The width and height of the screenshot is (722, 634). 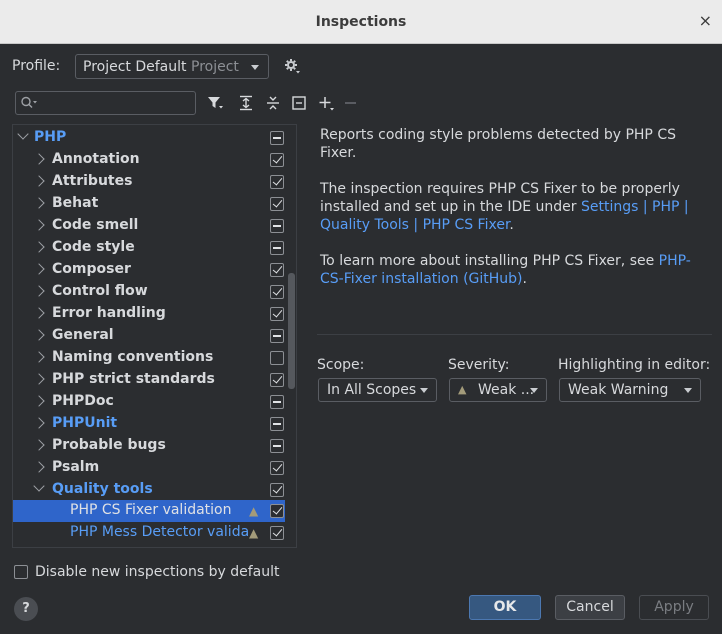 I want to click on remove-icon, so click(x=351, y=103).